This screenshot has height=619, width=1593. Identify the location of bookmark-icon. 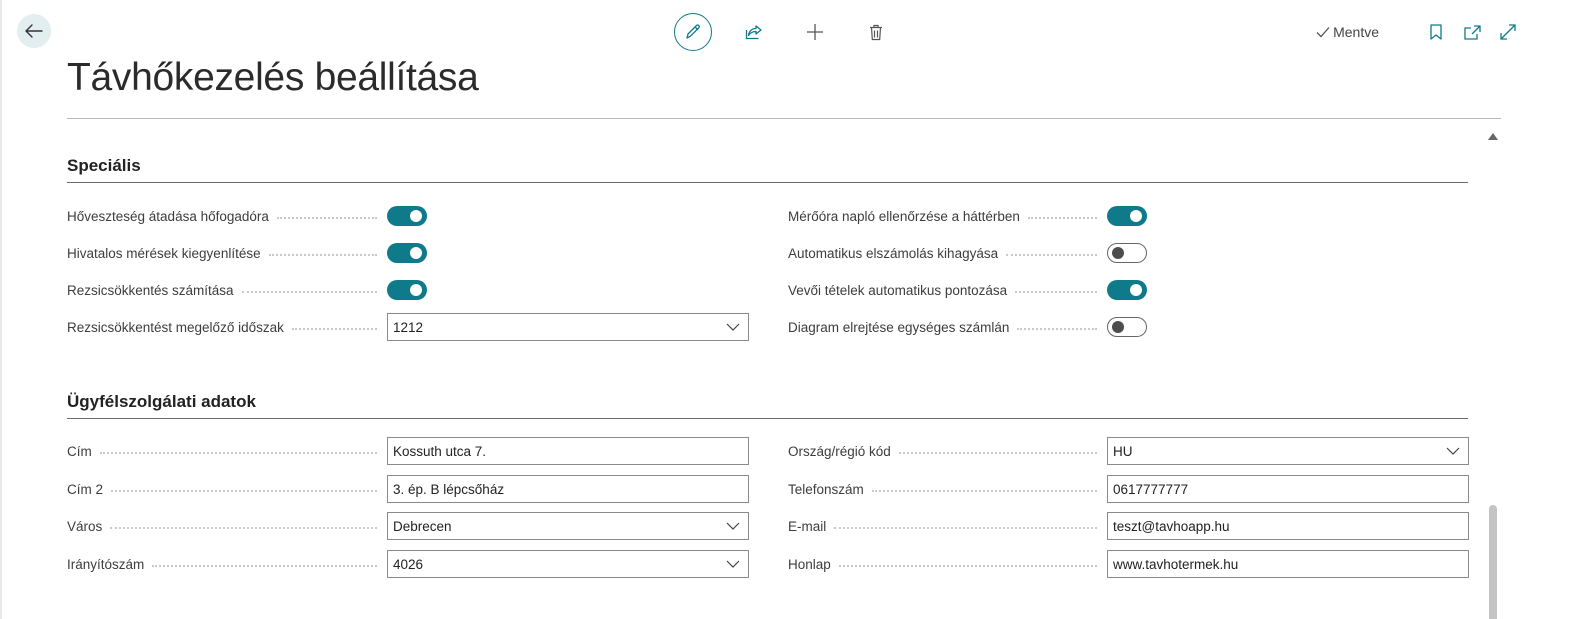
(1436, 32).